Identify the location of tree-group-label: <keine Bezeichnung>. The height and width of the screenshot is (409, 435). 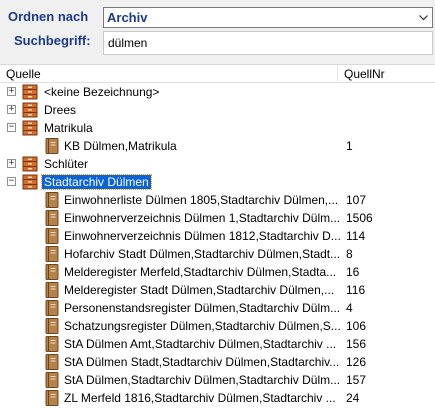
(102, 92).